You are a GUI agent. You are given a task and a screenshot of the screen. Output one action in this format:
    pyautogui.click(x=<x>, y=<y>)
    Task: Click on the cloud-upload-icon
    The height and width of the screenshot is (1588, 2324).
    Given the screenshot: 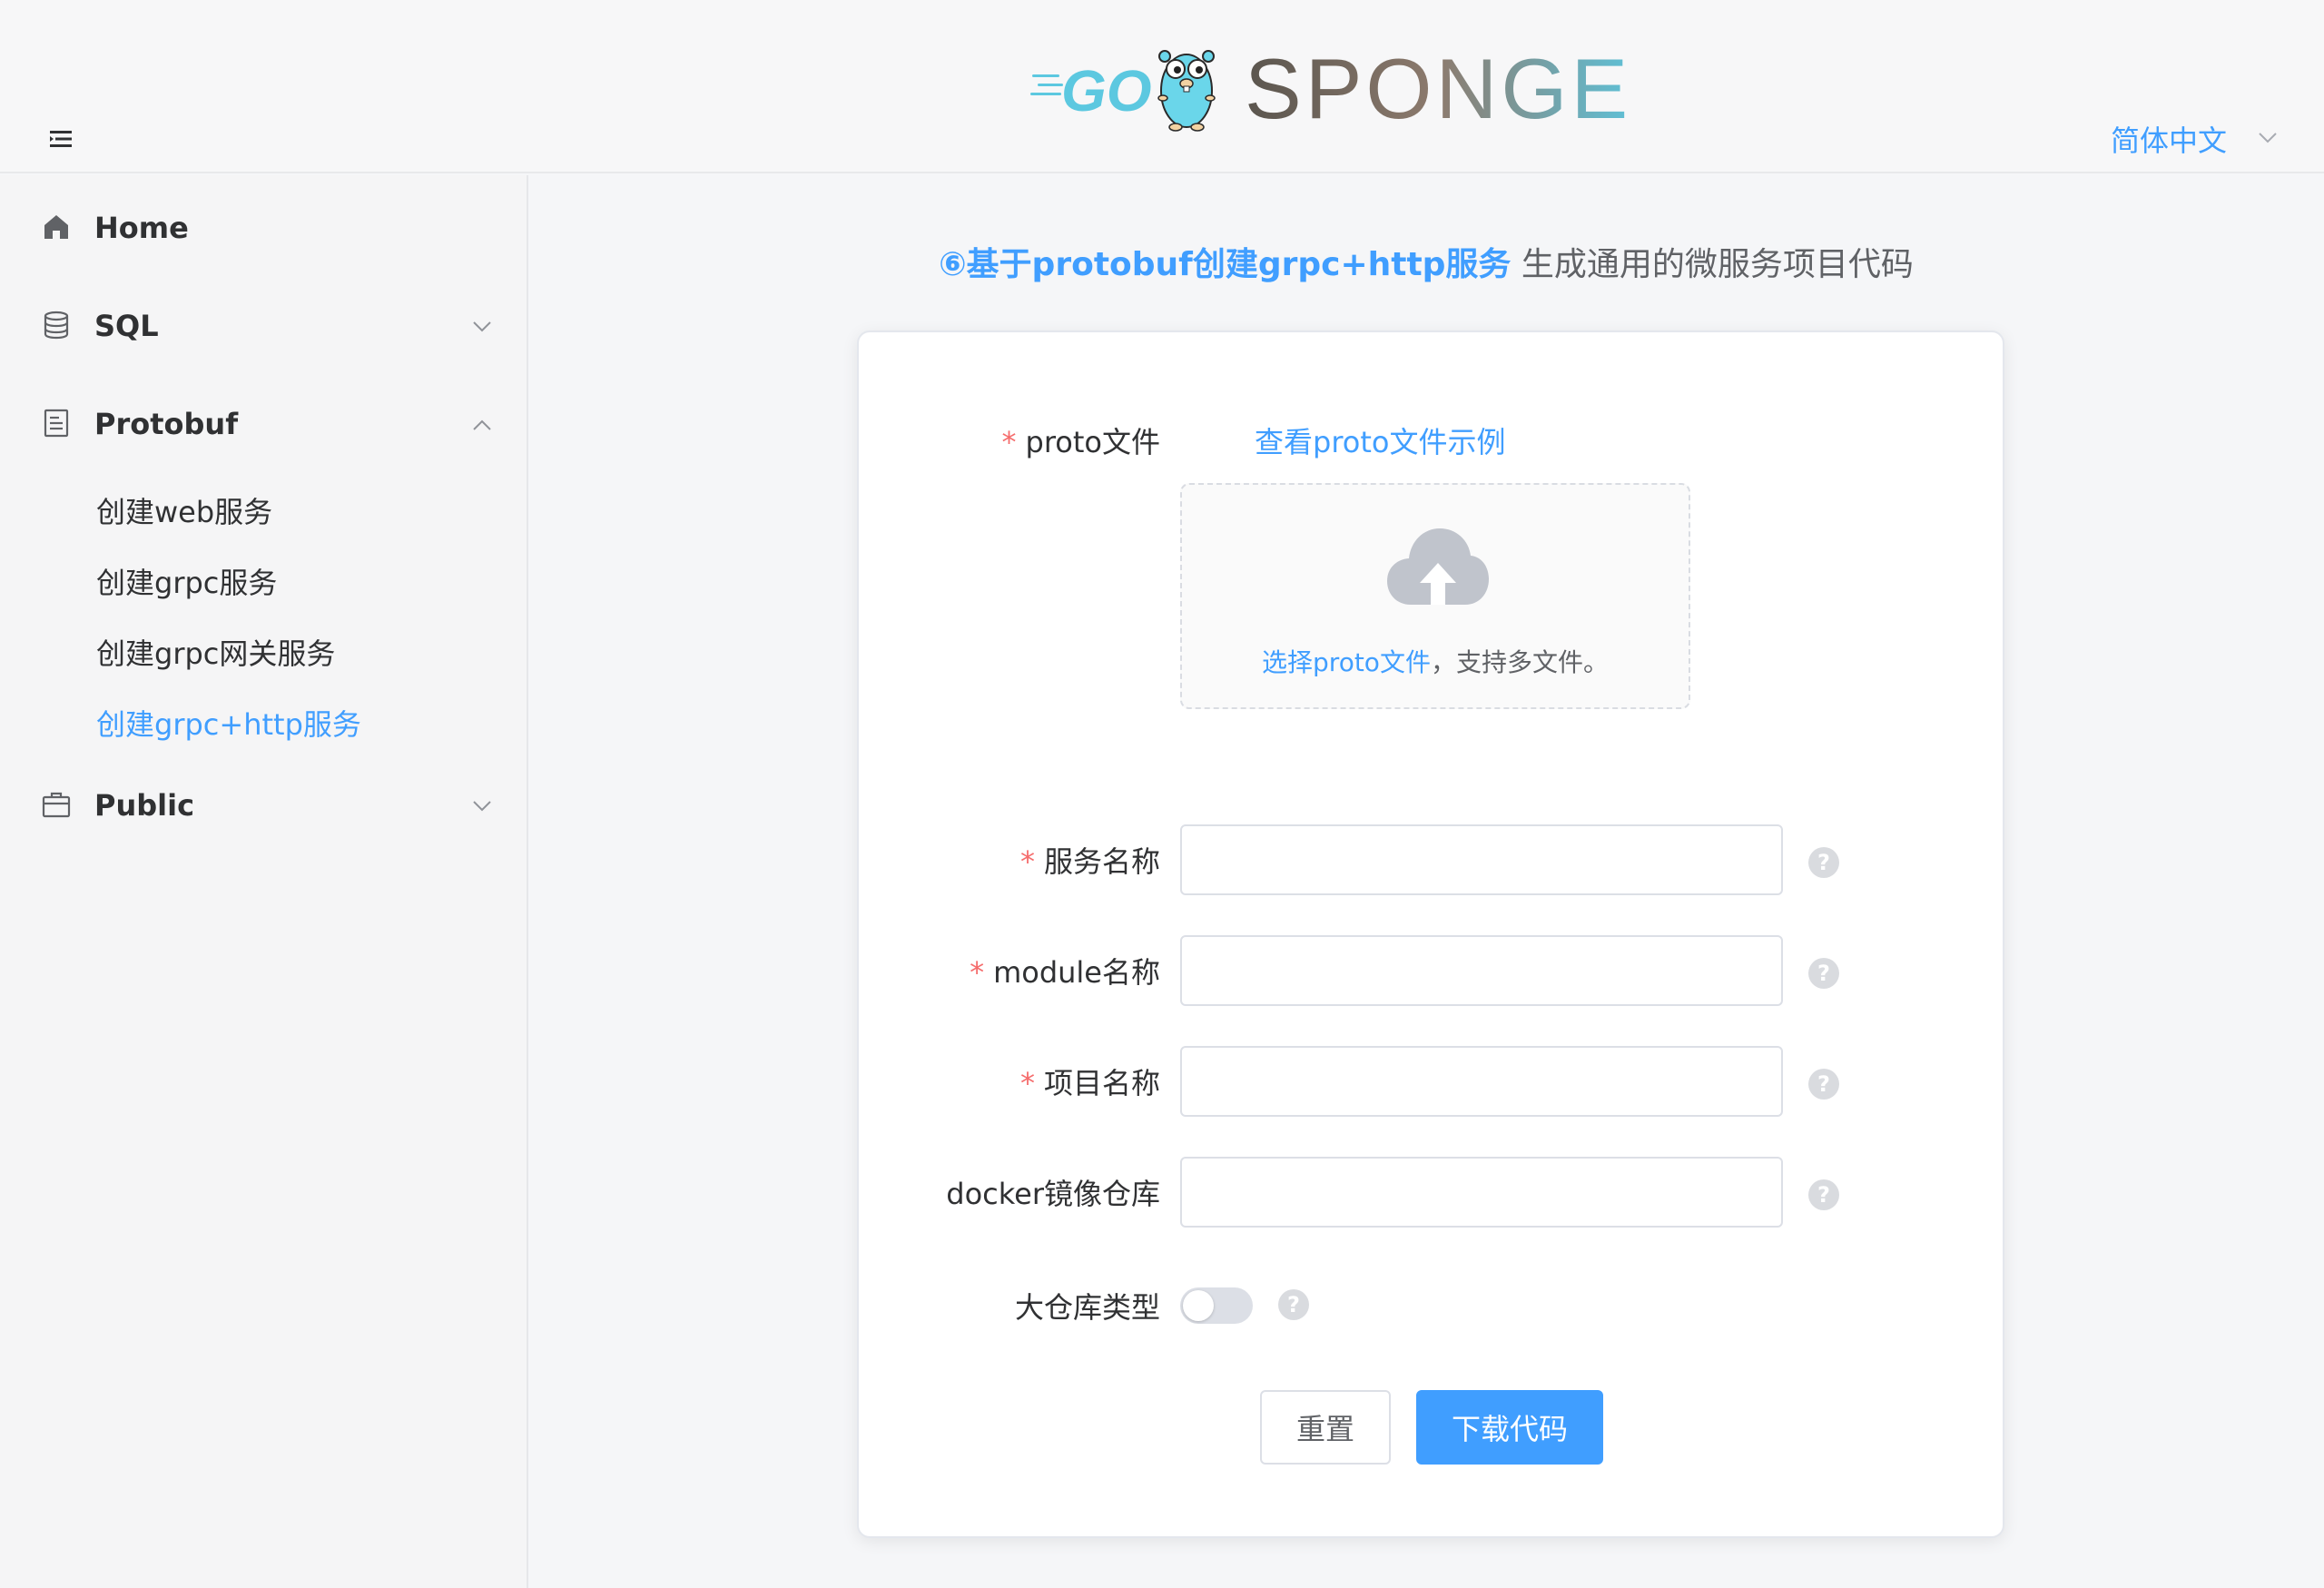 What is the action you would take?
    pyautogui.click(x=1438, y=566)
    